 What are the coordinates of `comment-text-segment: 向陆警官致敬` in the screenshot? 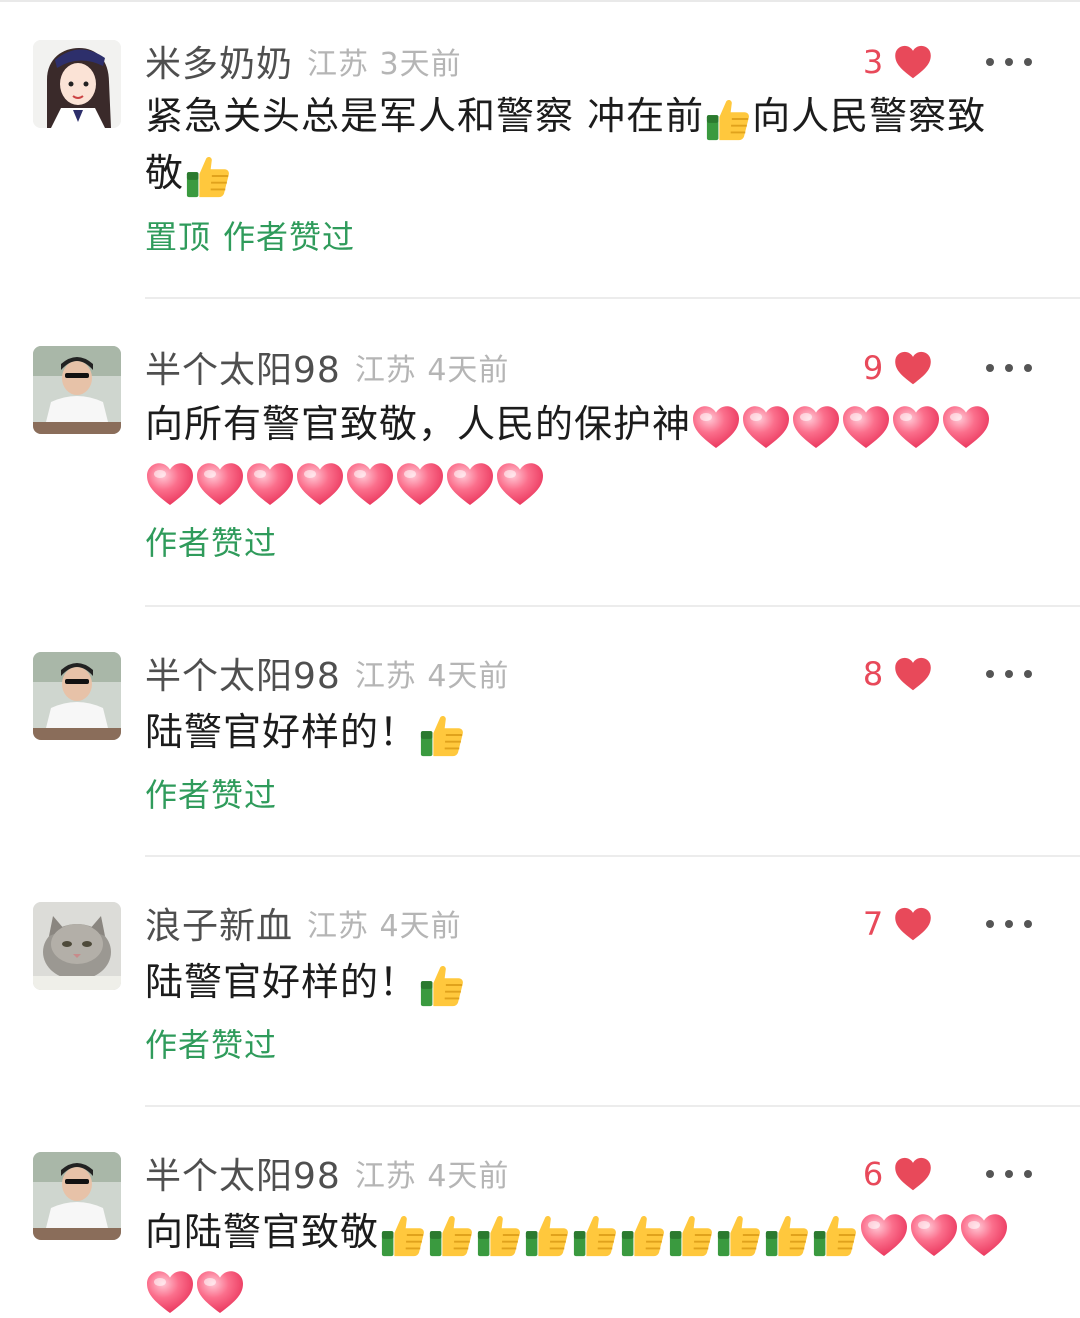 It's located at (262, 1232).